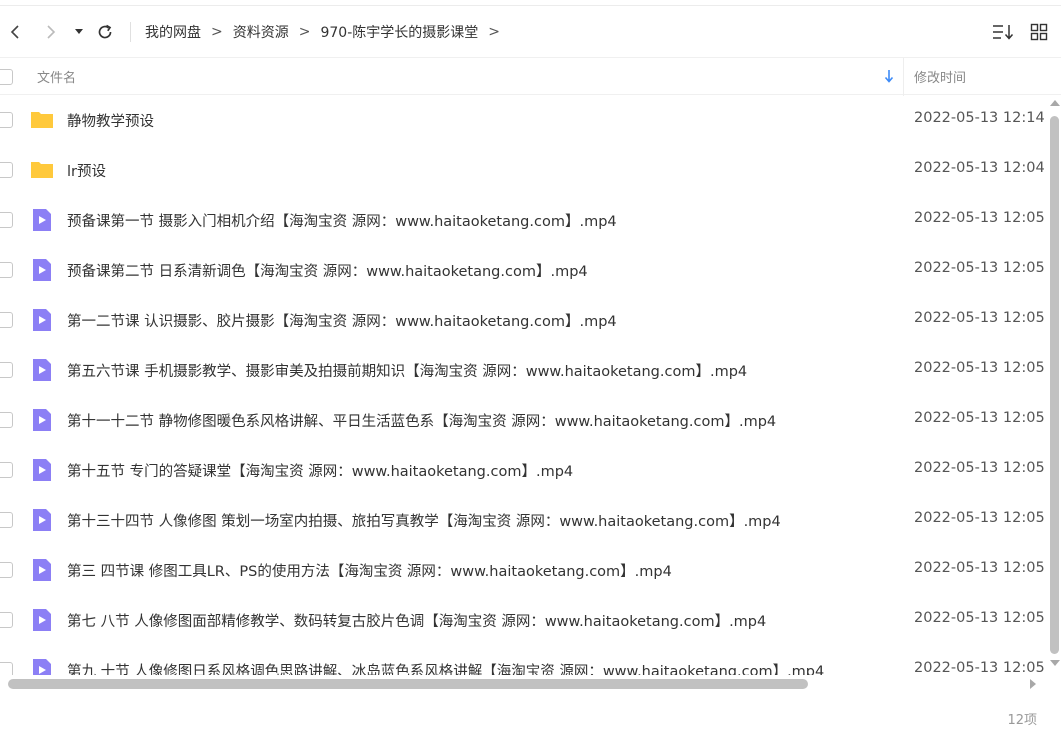 The height and width of the screenshot is (737, 1061). I want to click on top-border, so click(530, 3).